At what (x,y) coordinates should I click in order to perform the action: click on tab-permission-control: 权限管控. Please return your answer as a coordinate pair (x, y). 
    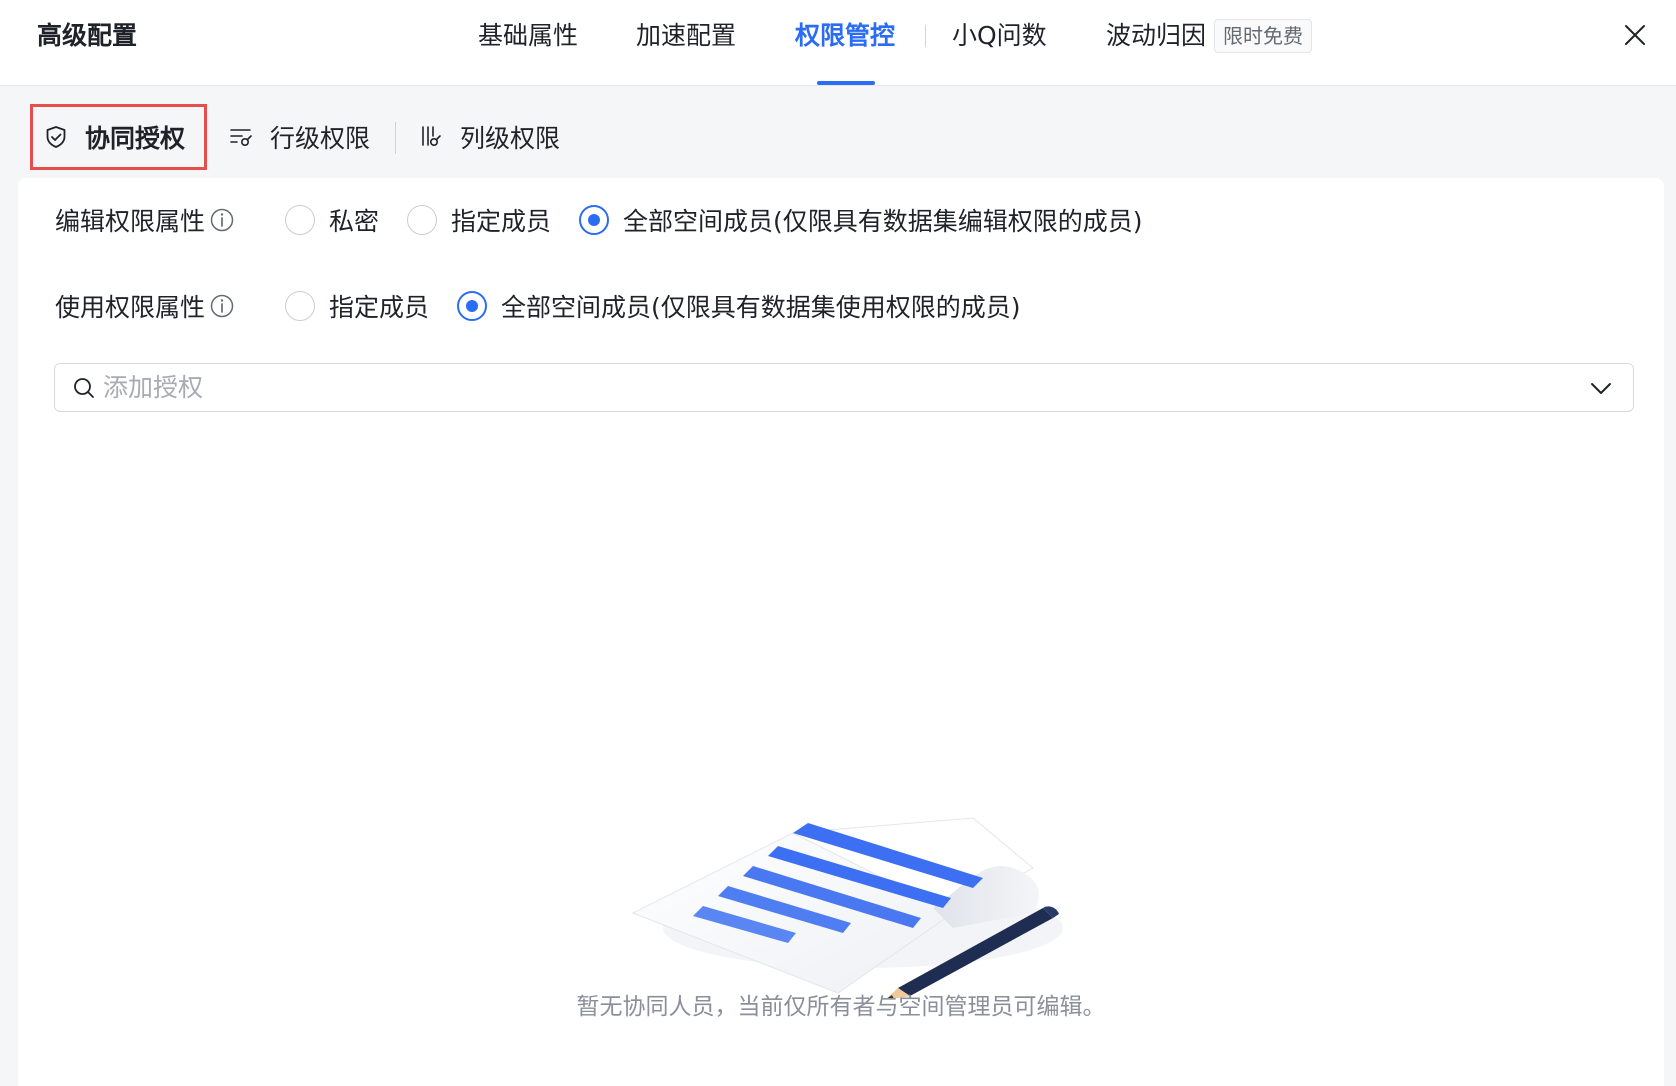
    Looking at the image, I should click on (845, 36).